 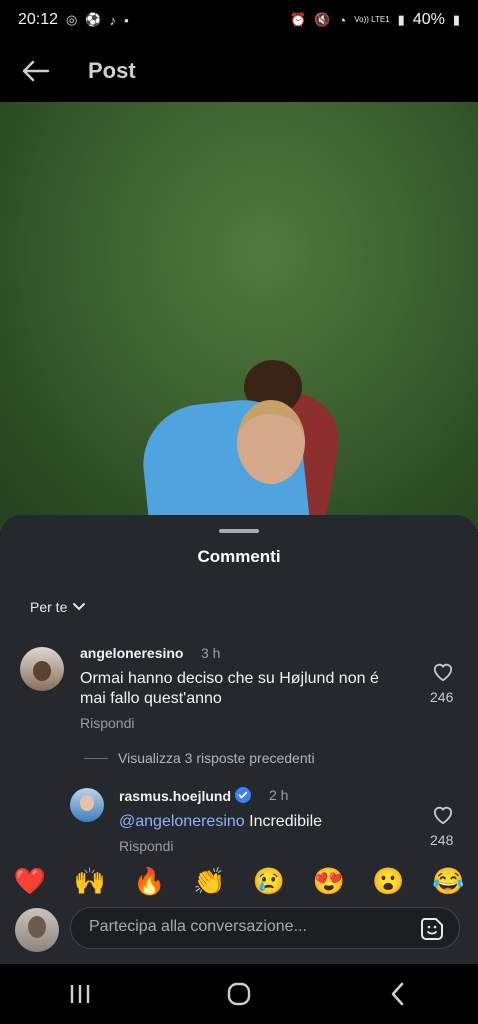 I want to click on instagram-notification-icon: ◎, so click(x=72, y=19).